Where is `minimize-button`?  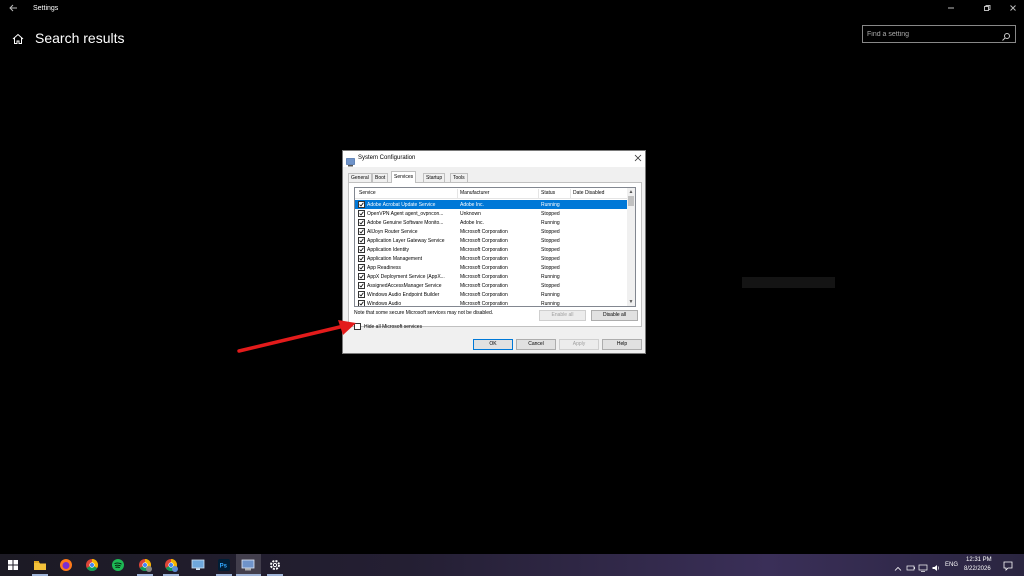
minimize-button is located at coordinates (951, 9).